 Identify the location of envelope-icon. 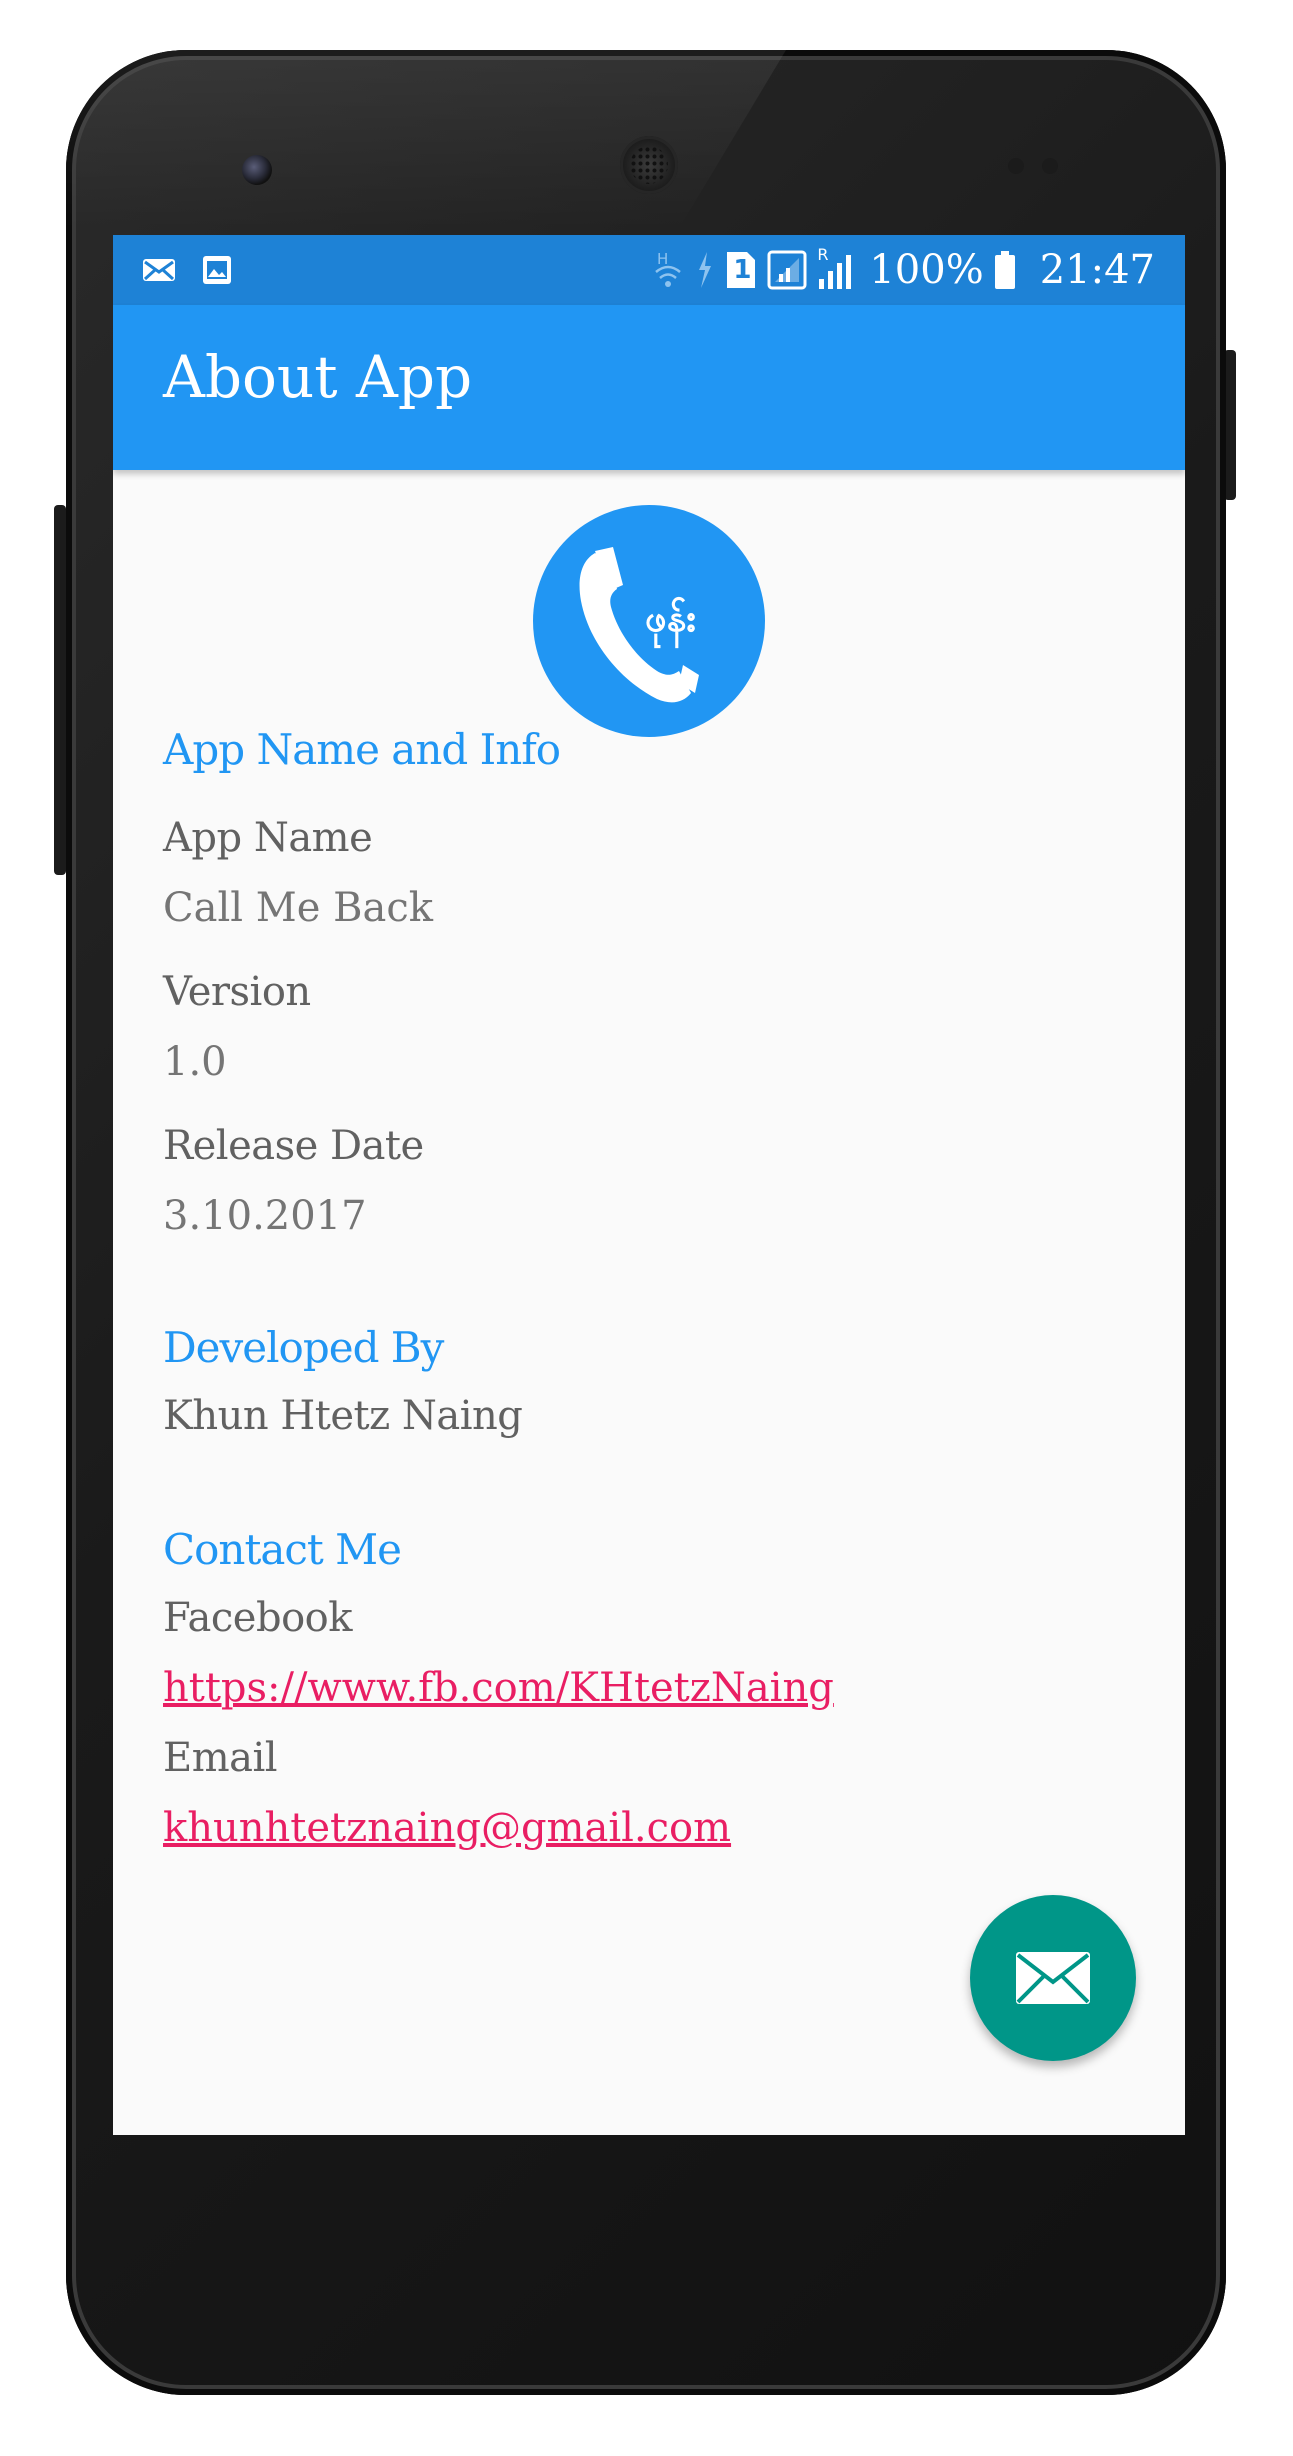
(1053, 1978).